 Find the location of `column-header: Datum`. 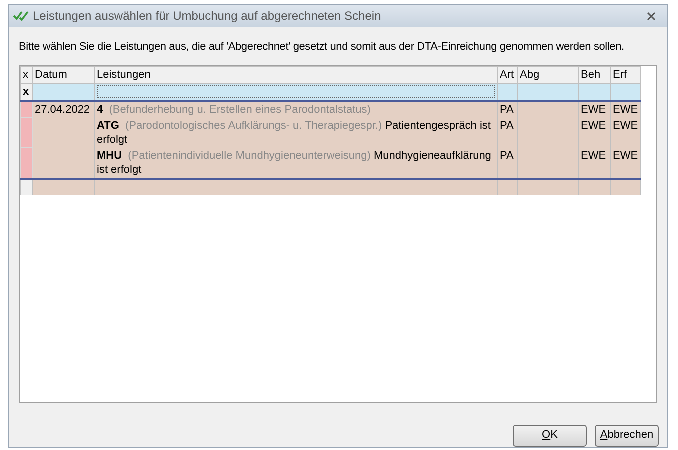

column-header: Datum is located at coordinates (63, 74).